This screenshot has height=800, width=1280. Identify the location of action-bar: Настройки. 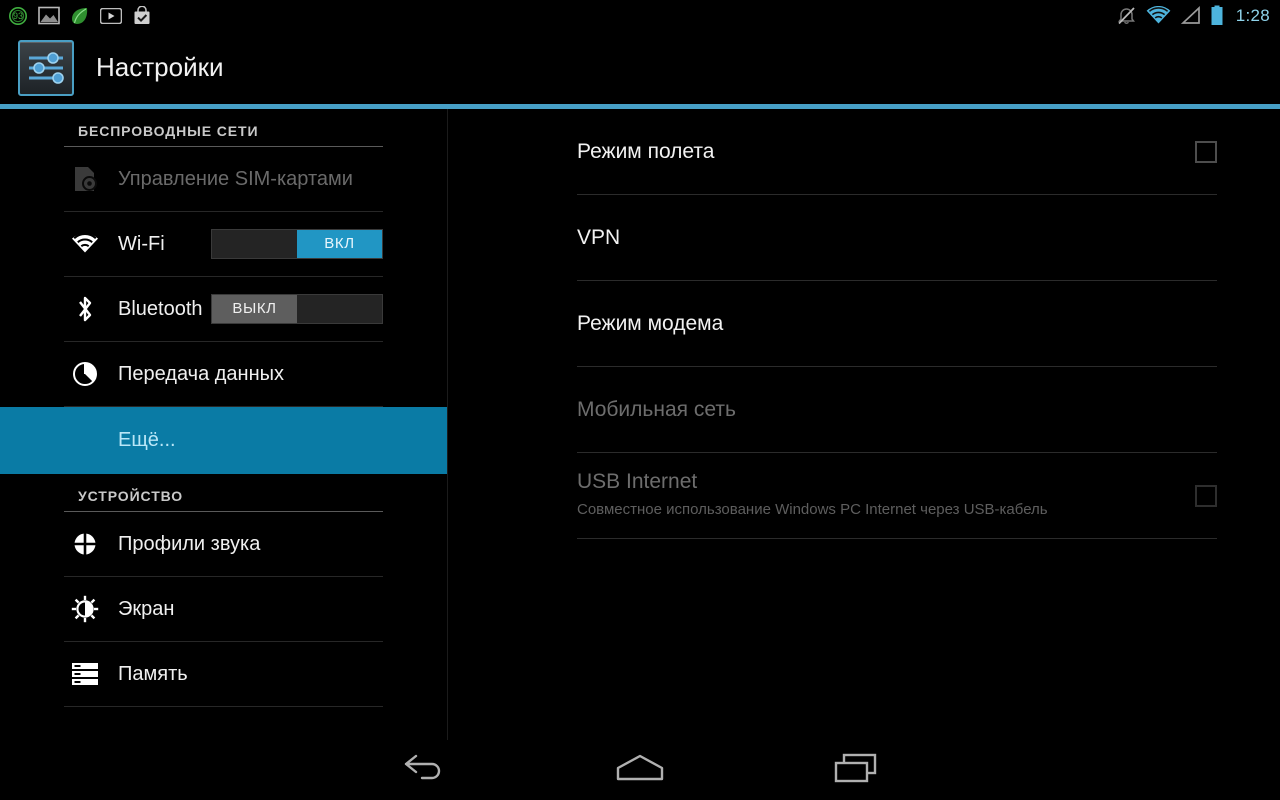
(640, 67).